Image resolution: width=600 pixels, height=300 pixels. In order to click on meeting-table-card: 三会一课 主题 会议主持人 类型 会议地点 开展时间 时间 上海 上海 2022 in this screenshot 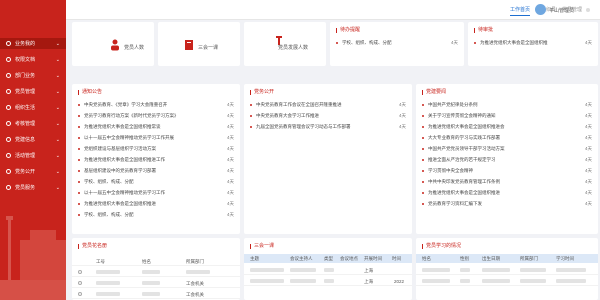, I will do `click(328, 269)`.